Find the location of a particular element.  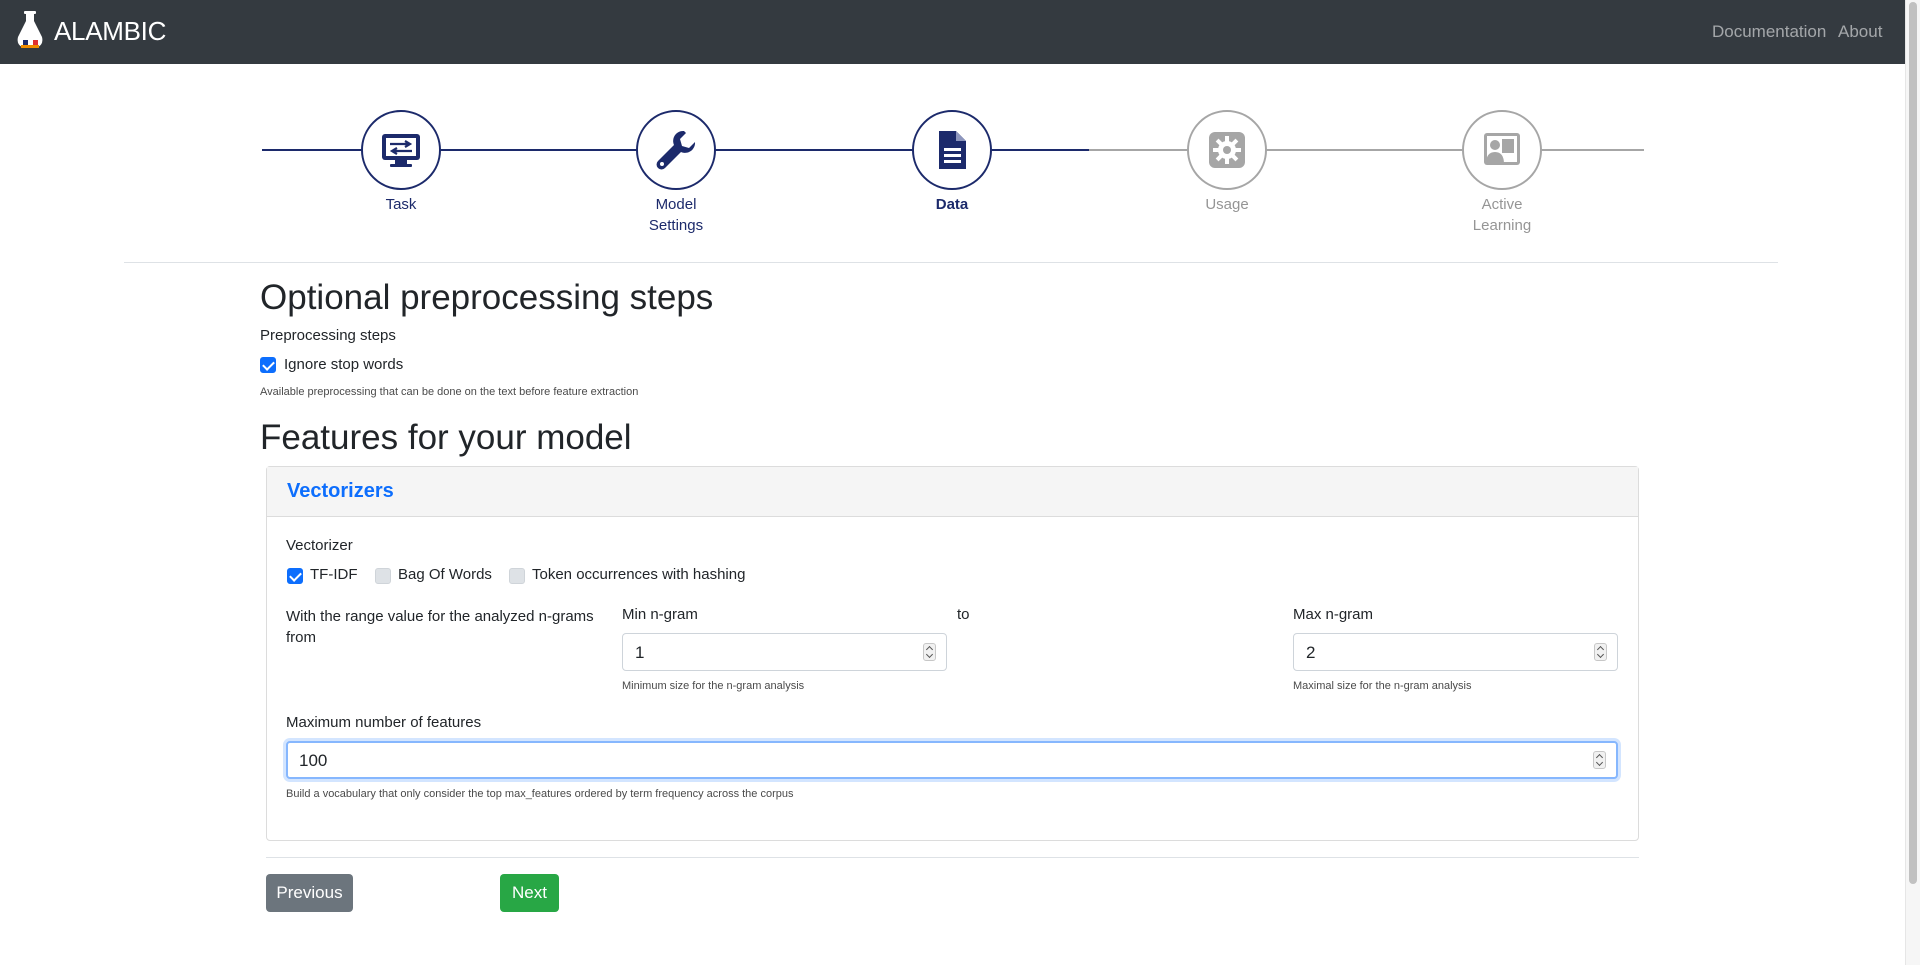

step-active-learning-label: Active Learning is located at coordinates (1502, 215).